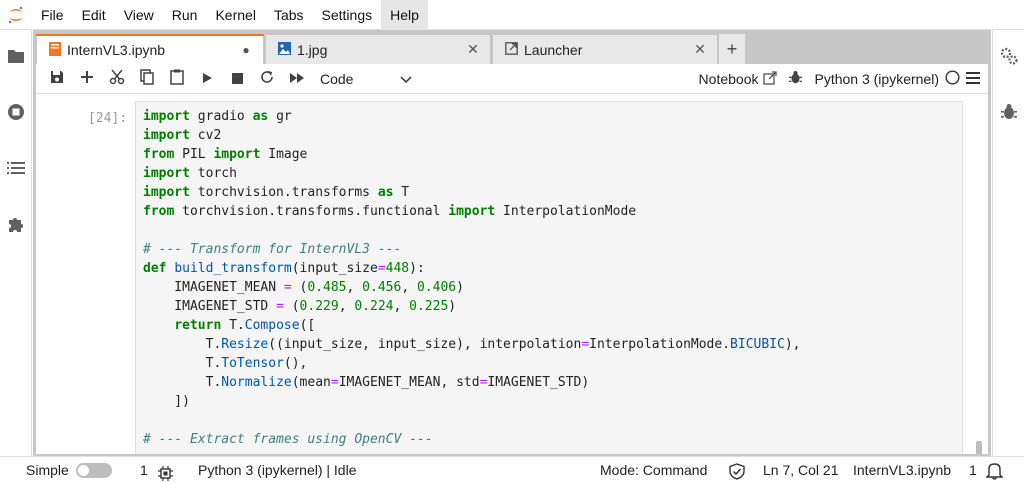 The width and height of the screenshot is (1024, 483). What do you see at coordinates (94, 470) in the screenshot?
I see `simple-mode-toggle` at bounding box center [94, 470].